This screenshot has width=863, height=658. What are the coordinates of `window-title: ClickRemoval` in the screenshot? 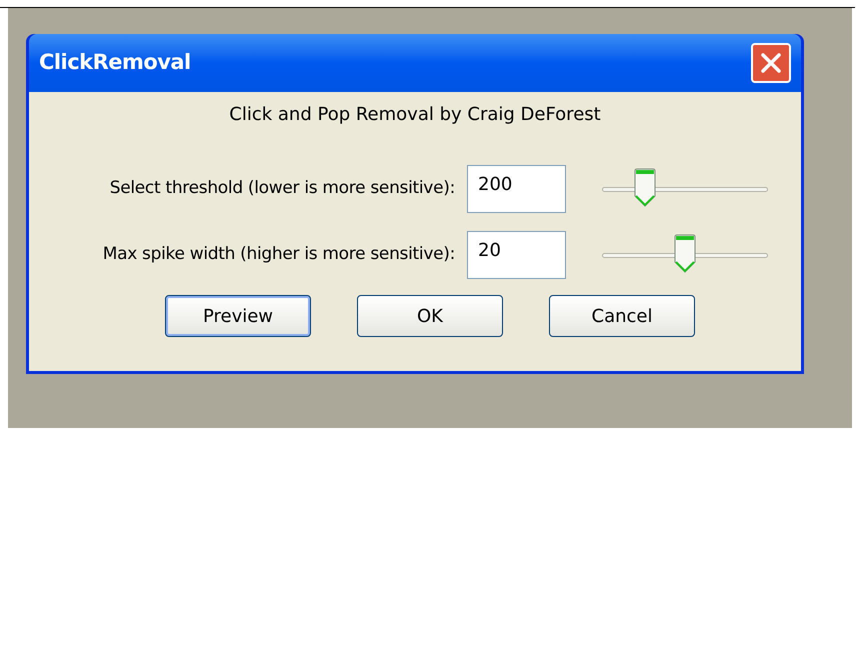 It's located at (115, 62).